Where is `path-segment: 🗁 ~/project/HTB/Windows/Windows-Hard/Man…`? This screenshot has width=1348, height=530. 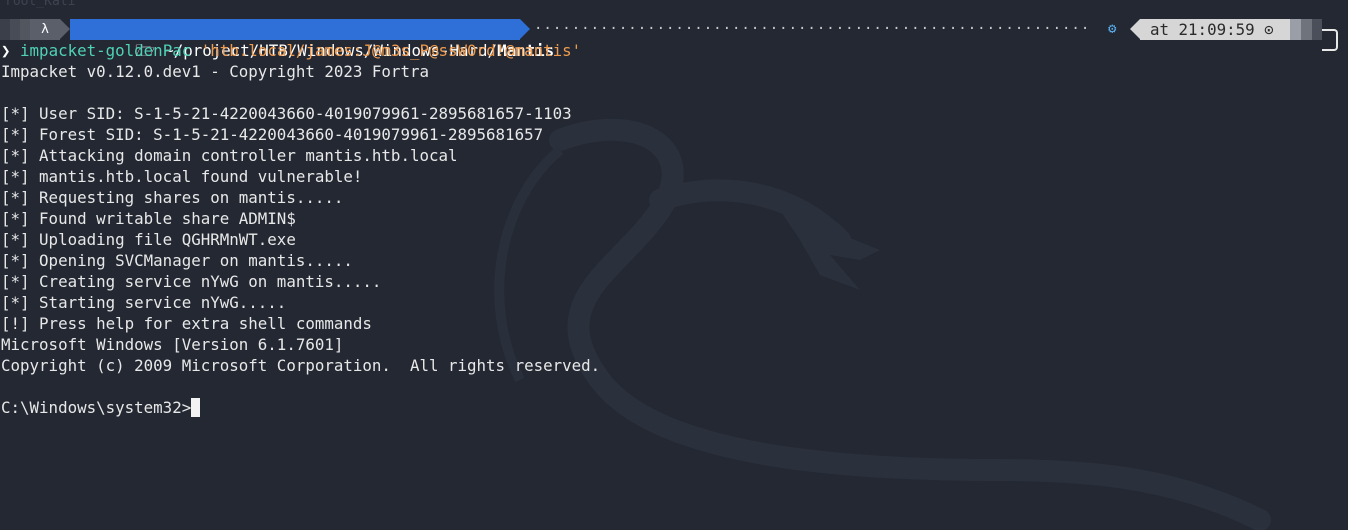
path-segment: 🗁 ~/project/HTB/Windows/Windows-Hard/Man… is located at coordinates (312, 39).